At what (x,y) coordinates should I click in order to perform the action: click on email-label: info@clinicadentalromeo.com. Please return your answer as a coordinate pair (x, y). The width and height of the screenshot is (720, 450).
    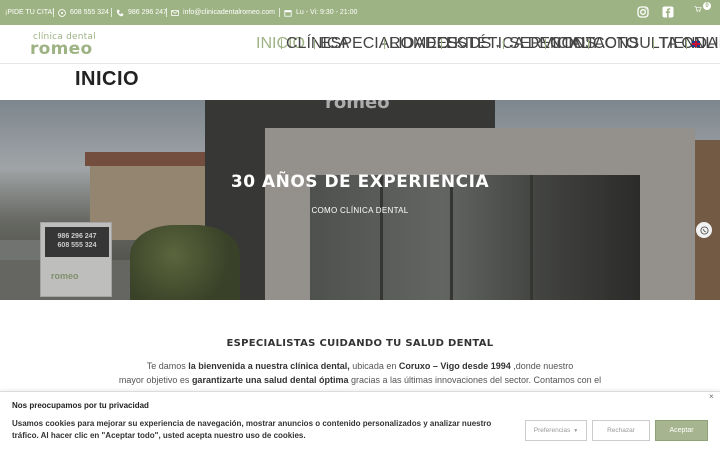
    Looking at the image, I should click on (229, 12).